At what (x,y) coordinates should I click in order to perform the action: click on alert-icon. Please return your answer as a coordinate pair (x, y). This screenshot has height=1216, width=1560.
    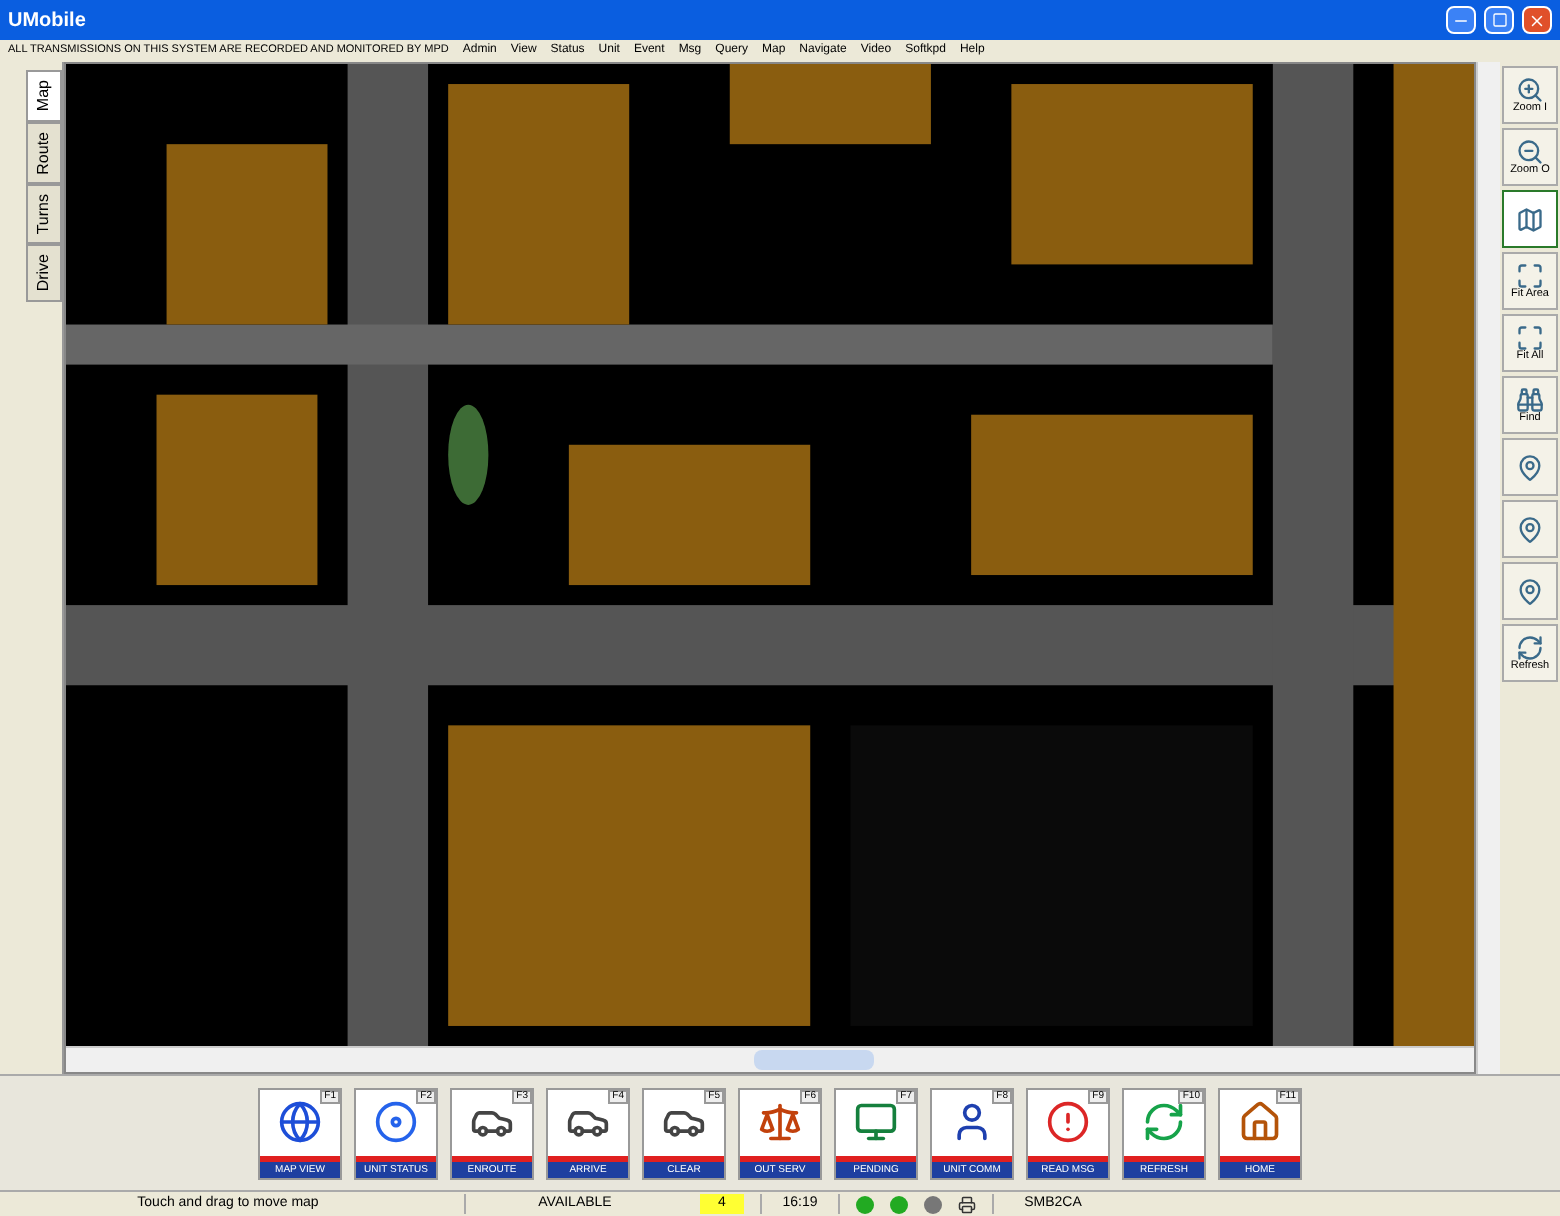
    Looking at the image, I should click on (1068, 1122).